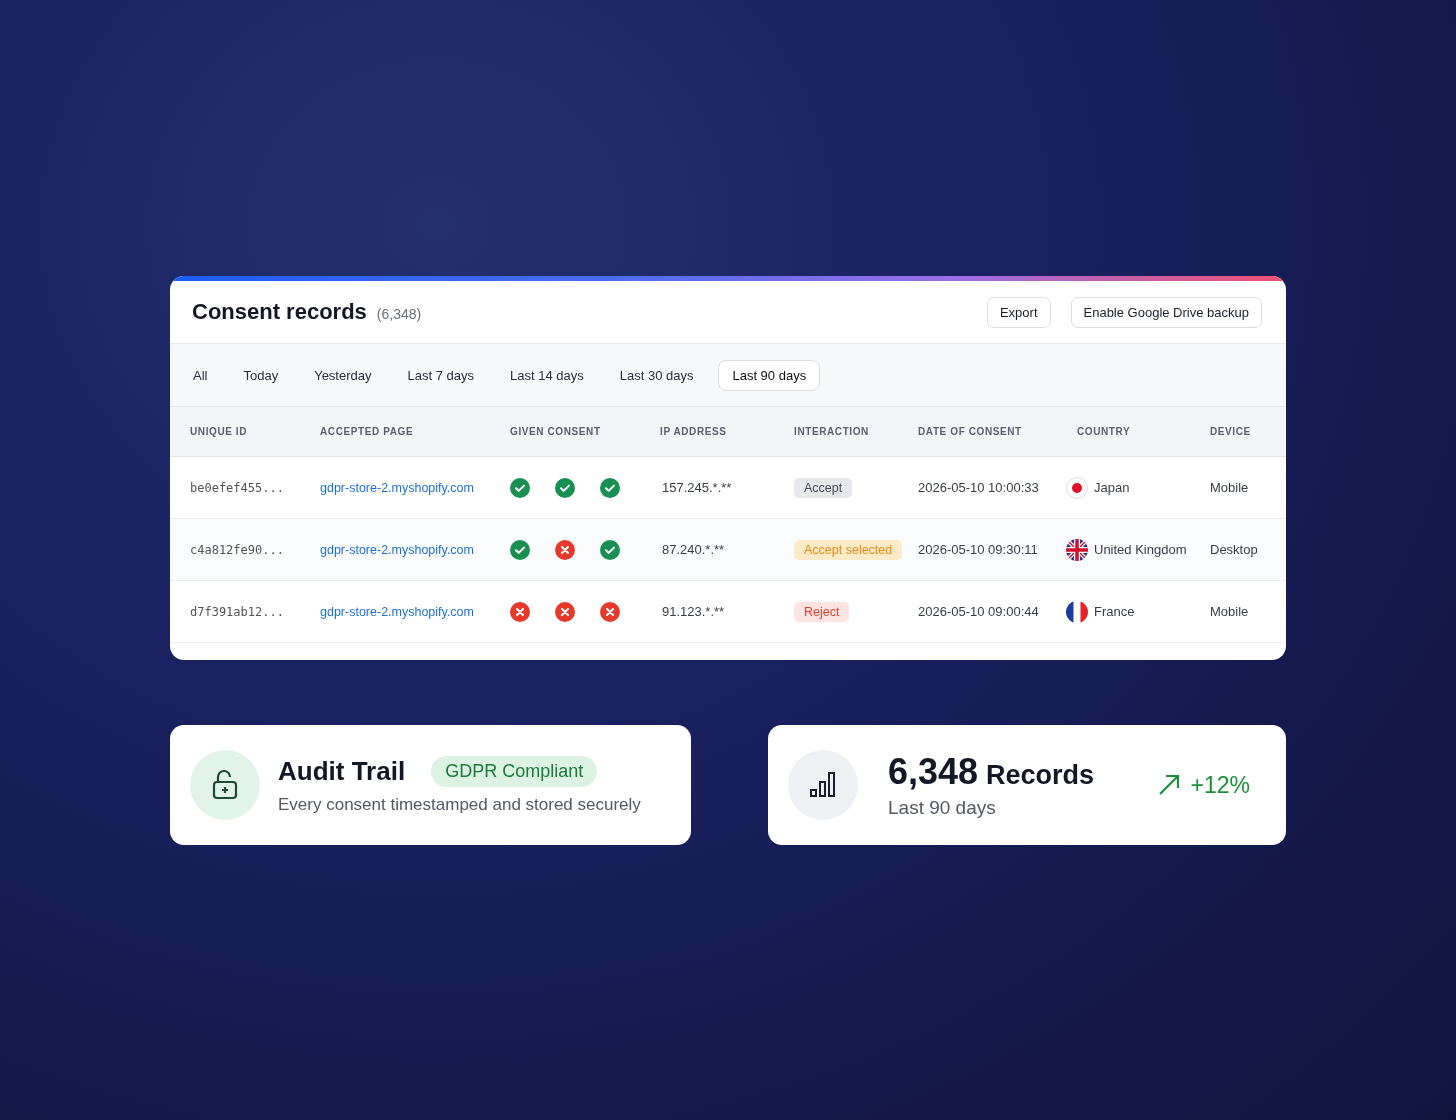 The image size is (1456, 1120). What do you see at coordinates (822, 611) in the screenshot?
I see `interaction-tag: Reject` at bounding box center [822, 611].